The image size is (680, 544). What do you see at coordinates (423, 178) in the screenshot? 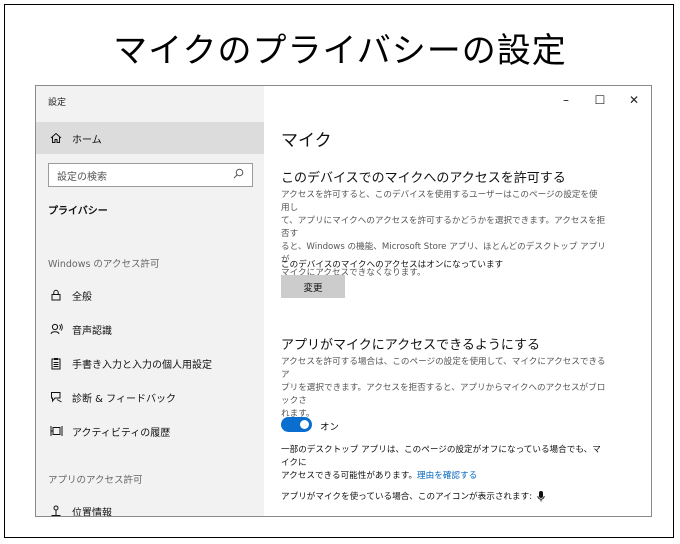
I see `section-heading-device-access: このデバイスでのマイクへのアクセスを許可する` at bounding box center [423, 178].